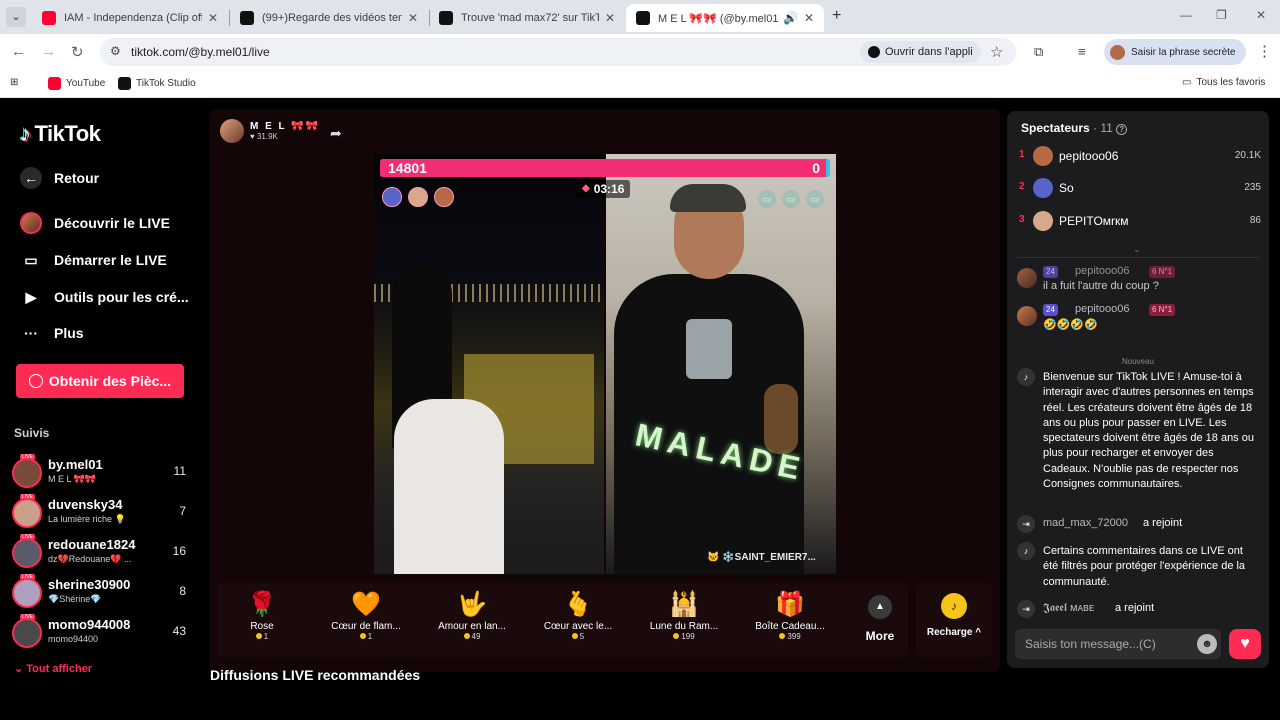 This screenshot has height=720, width=1280. What do you see at coordinates (1122, 129) in the screenshot?
I see `help-icon: ?` at bounding box center [1122, 129].